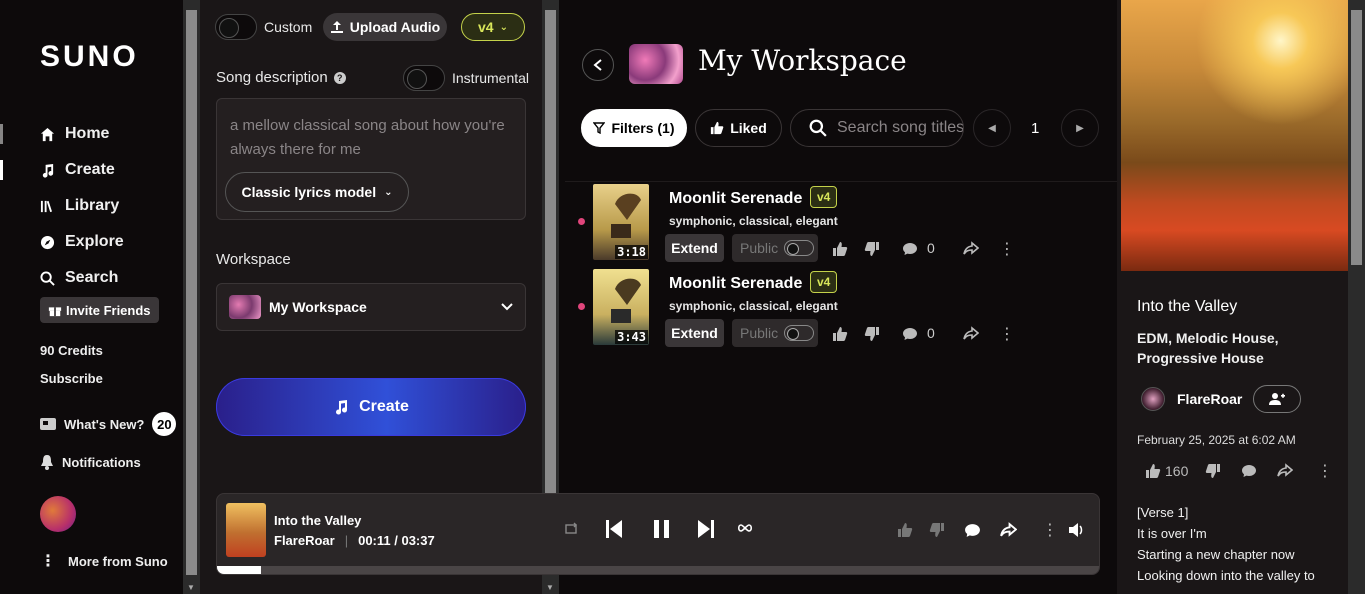 This screenshot has width=1365, height=594. Describe the element at coordinates (317, 520) in the screenshot. I see `player-song-title: Into the Valley` at that location.